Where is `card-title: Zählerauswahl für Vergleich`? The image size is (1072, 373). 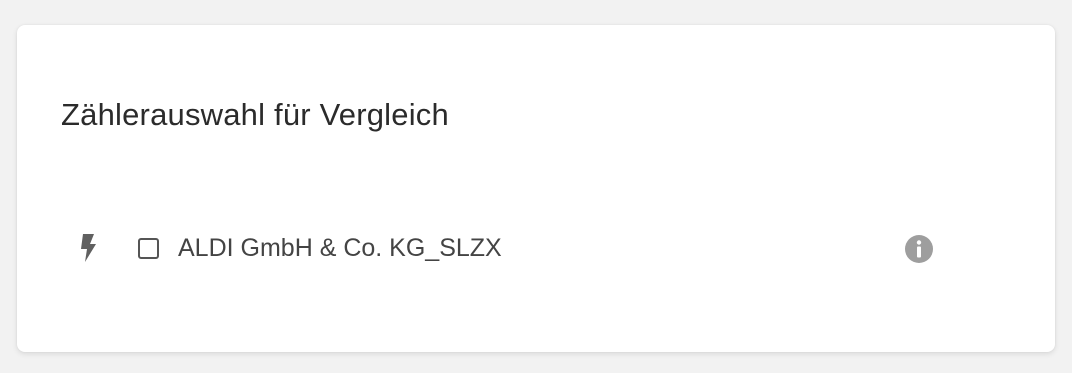
card-title: Zählerauswahl für Vergleich is located at coordinates (255, 114).